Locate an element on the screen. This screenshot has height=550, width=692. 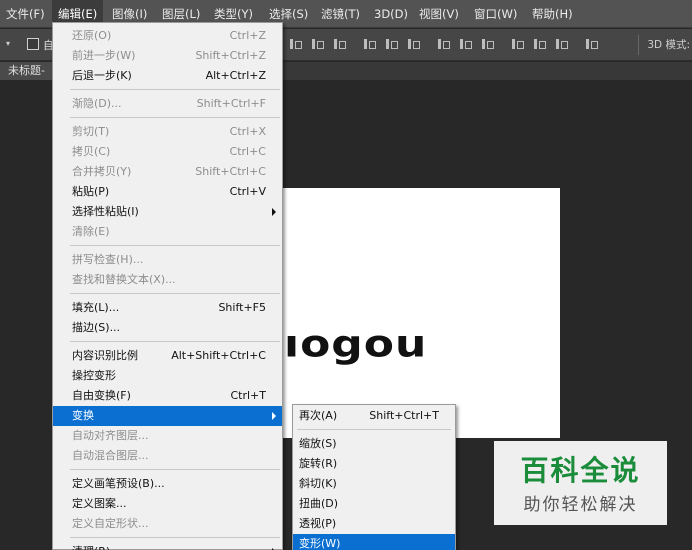
align-top-icon is located at coordinates (295, 44).